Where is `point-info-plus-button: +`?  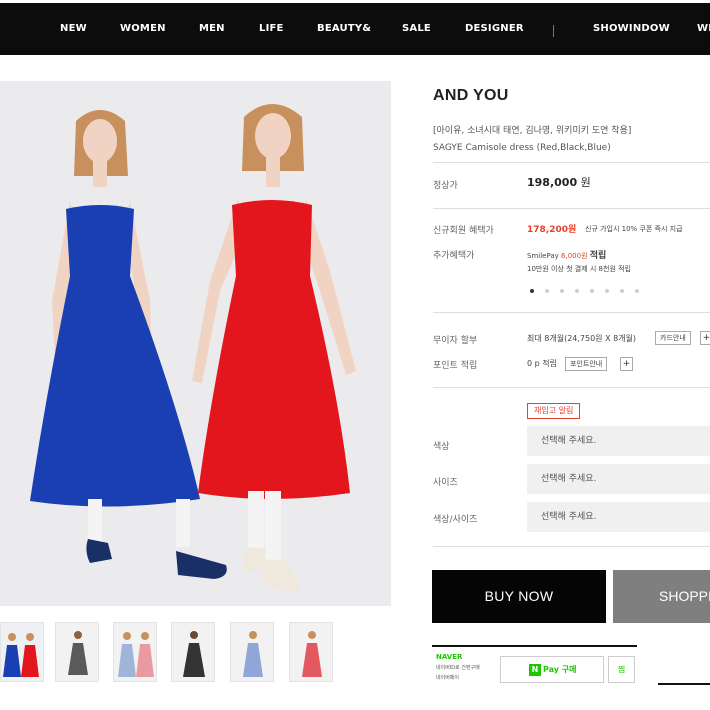
point-info-plus-button: + is located at coordinates (626, 364).